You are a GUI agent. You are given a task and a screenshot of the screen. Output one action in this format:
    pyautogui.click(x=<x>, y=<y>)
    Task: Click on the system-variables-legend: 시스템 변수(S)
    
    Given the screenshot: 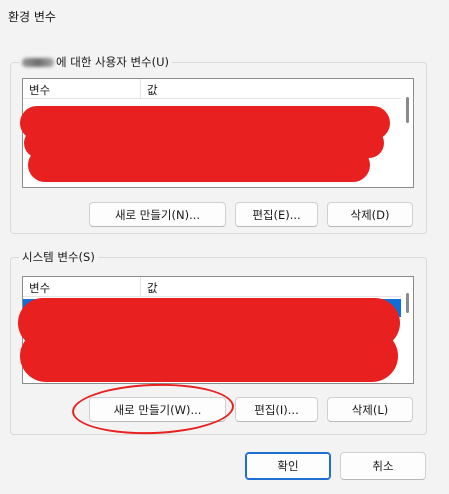 What is the action you would take?
    pyautogui.click(x=58, y=257)
    